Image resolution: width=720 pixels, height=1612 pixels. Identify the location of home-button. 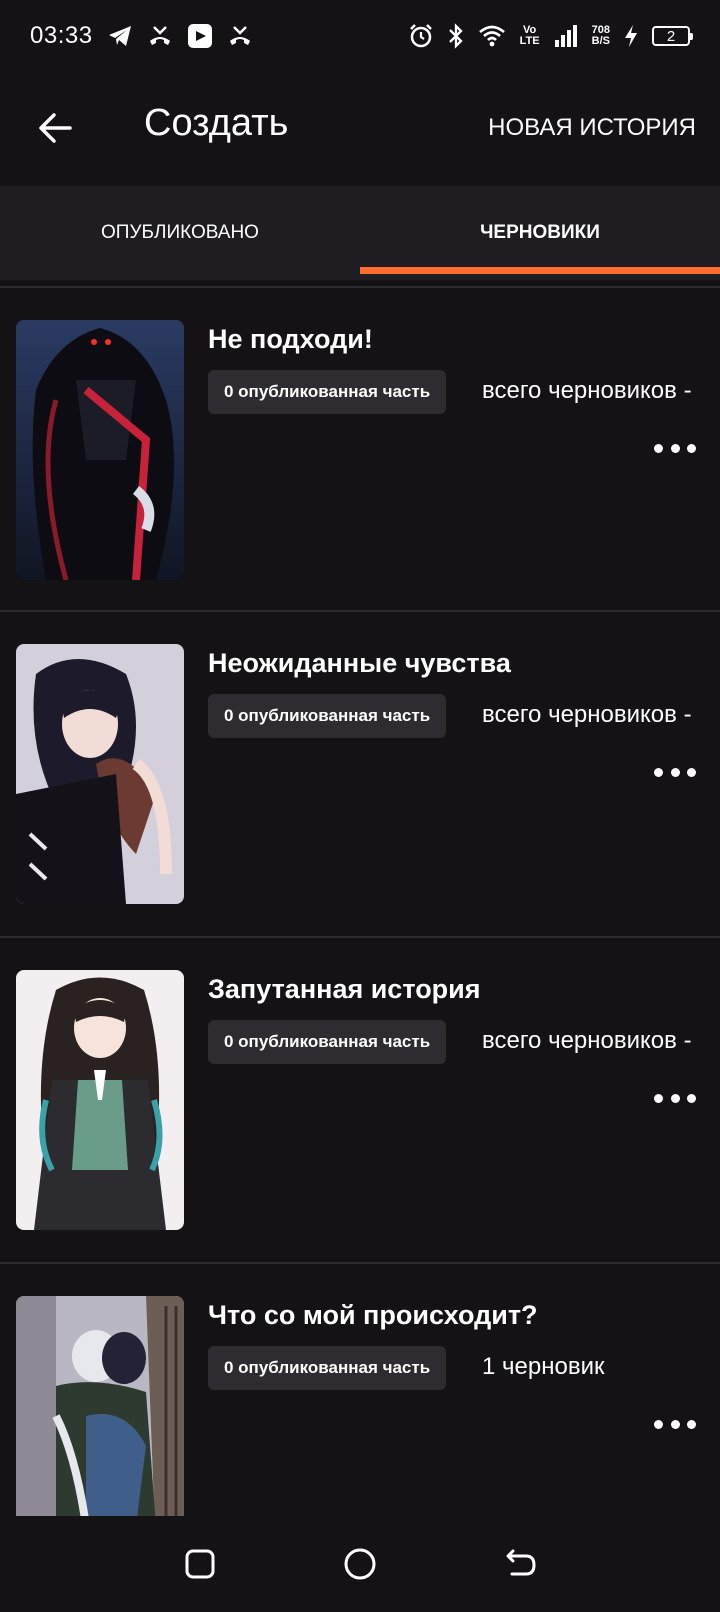
(360, 1564).